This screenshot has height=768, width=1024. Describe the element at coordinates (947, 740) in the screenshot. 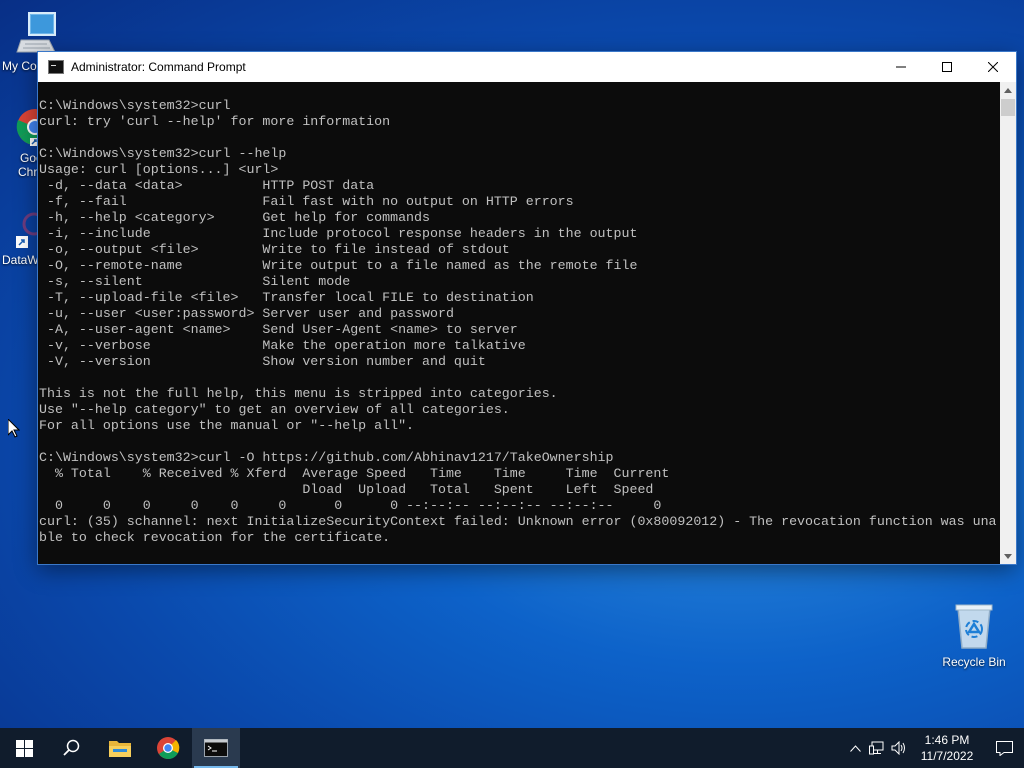

I see `clock-time: 1:46 PM` at that location.